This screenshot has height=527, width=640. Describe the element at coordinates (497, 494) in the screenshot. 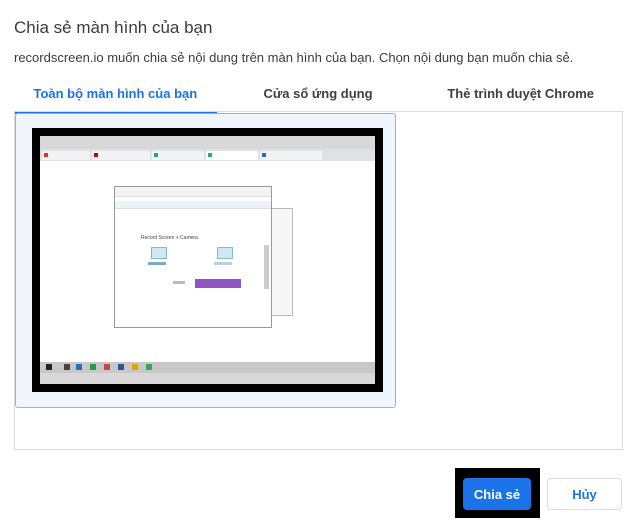

I see `share-button: Chia sẻ` at that location.